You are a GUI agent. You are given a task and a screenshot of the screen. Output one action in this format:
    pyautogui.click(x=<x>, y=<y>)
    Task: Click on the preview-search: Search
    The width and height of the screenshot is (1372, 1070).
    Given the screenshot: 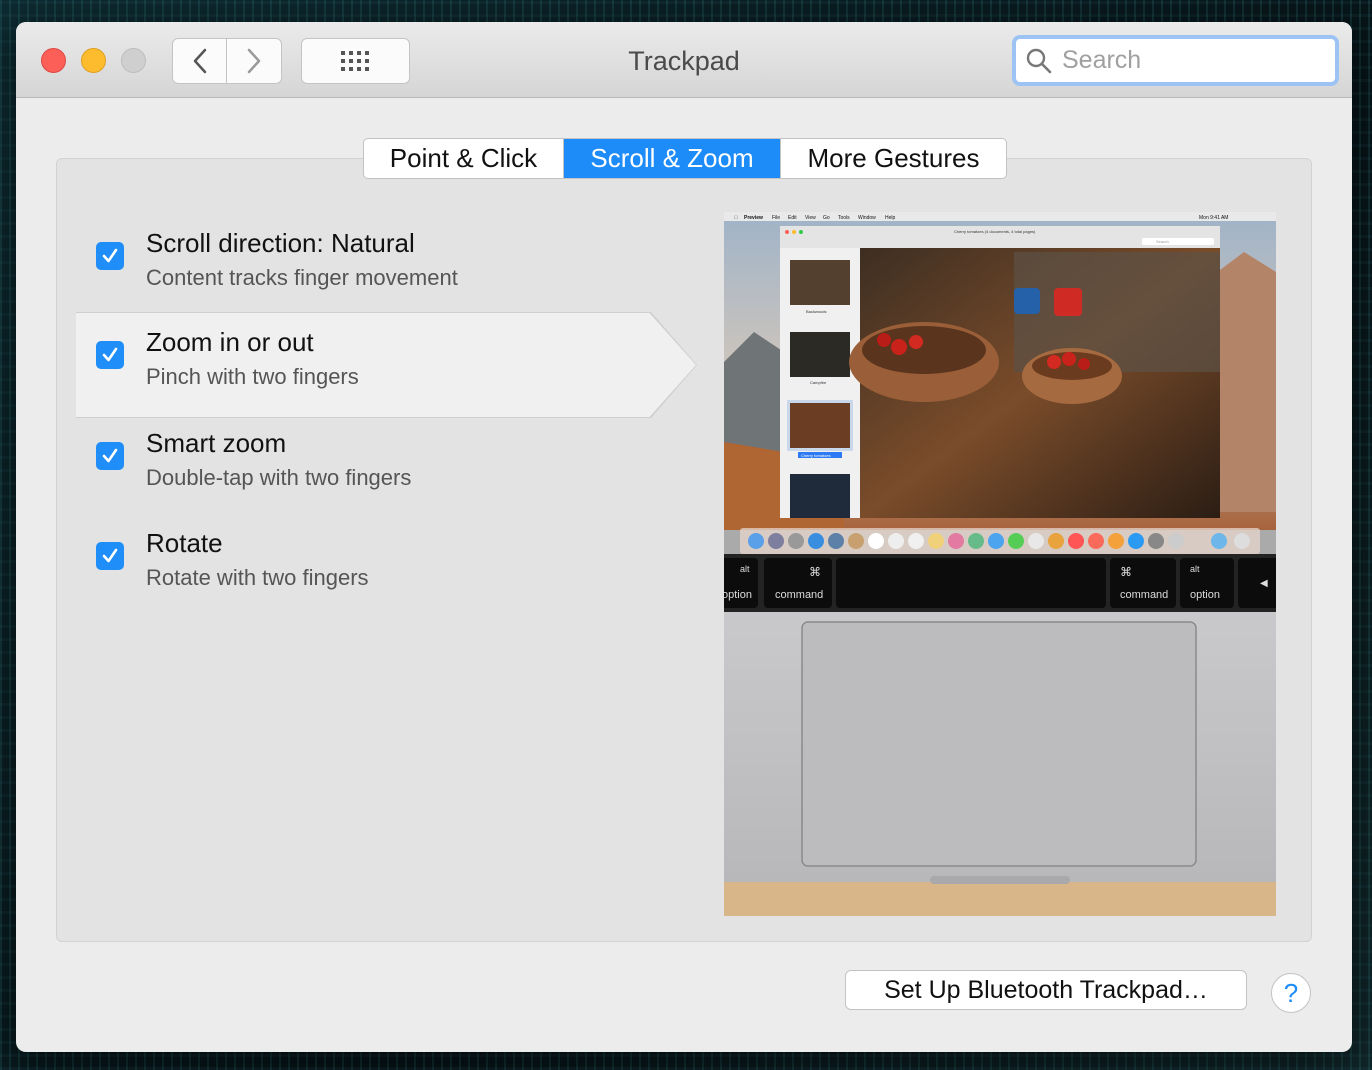 What is the action you would take?
    pyautogui.click(x=1162, y=241)
    